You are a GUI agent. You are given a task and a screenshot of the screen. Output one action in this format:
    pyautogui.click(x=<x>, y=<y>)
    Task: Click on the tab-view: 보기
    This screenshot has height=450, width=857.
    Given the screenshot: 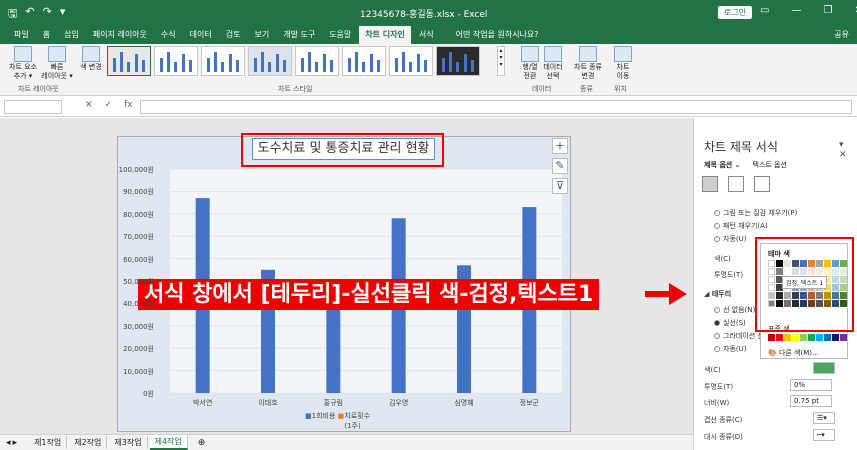 What is the action you would take?
    pyautogui.click(x=261, y=35)
    